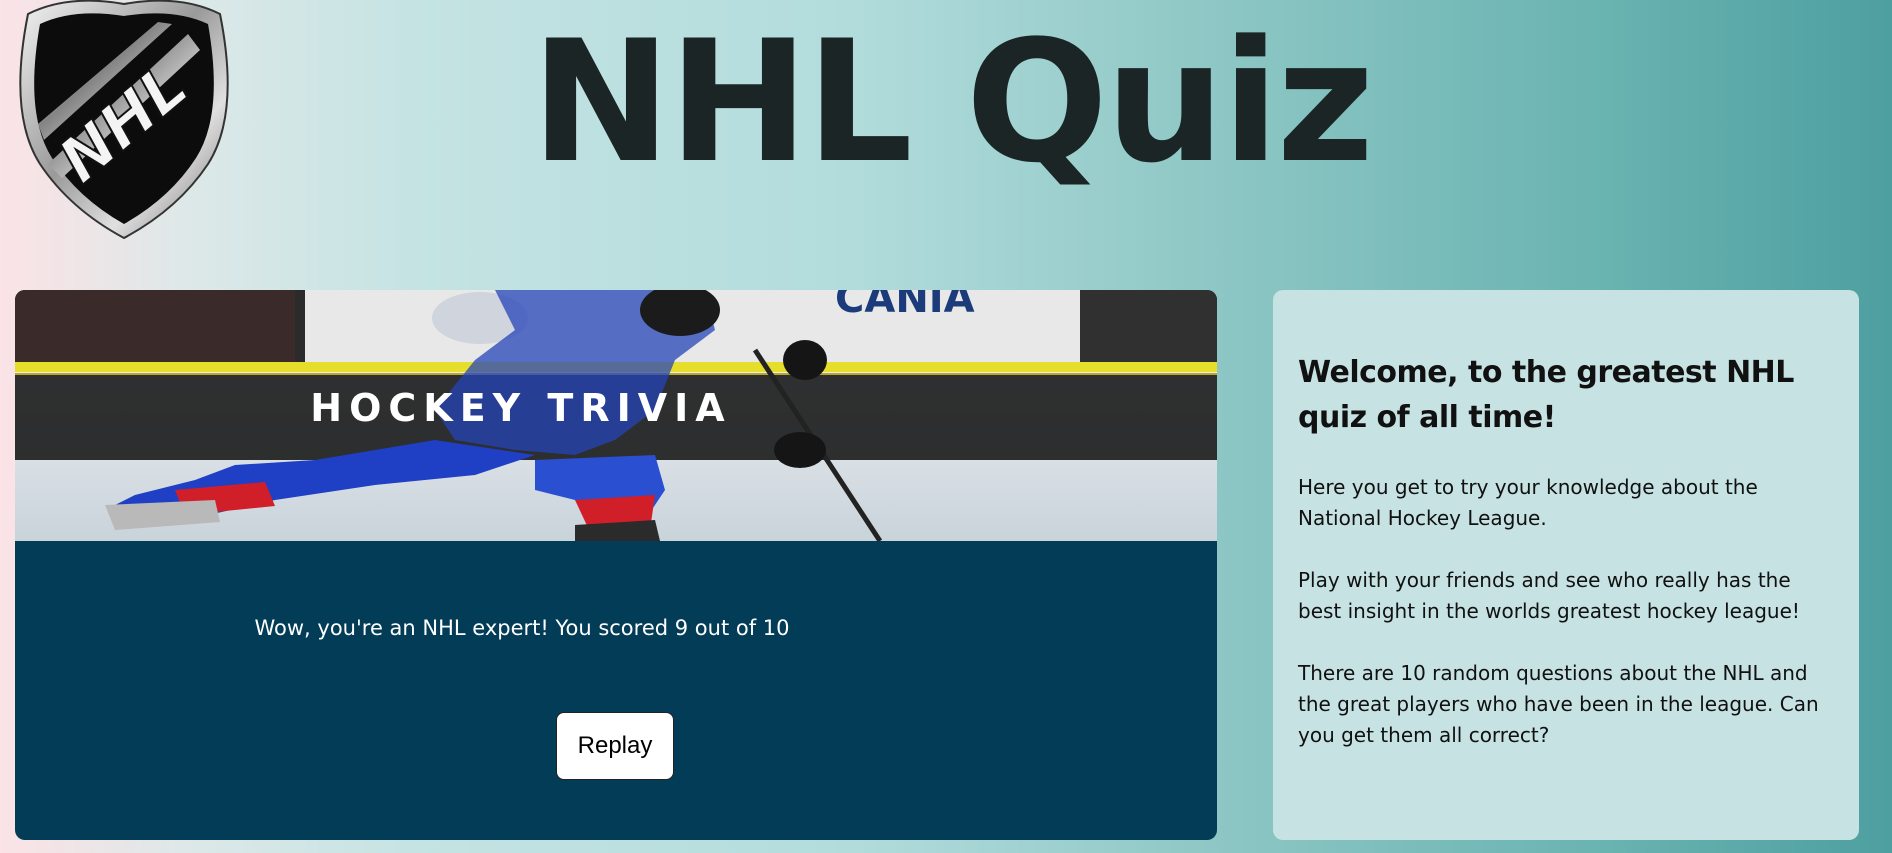 Image resolution: width=1892 pixels, height=853 pixels. I want to click on replay-button: Replay, so click(615, 746).